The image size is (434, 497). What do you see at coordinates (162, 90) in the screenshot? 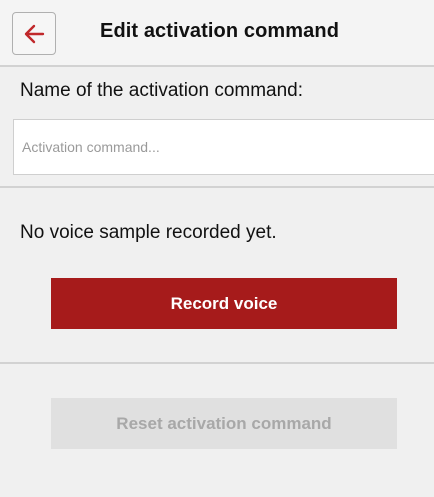
I see `command-name-label: Name of the activation command:` at bounding box center [162, 90].